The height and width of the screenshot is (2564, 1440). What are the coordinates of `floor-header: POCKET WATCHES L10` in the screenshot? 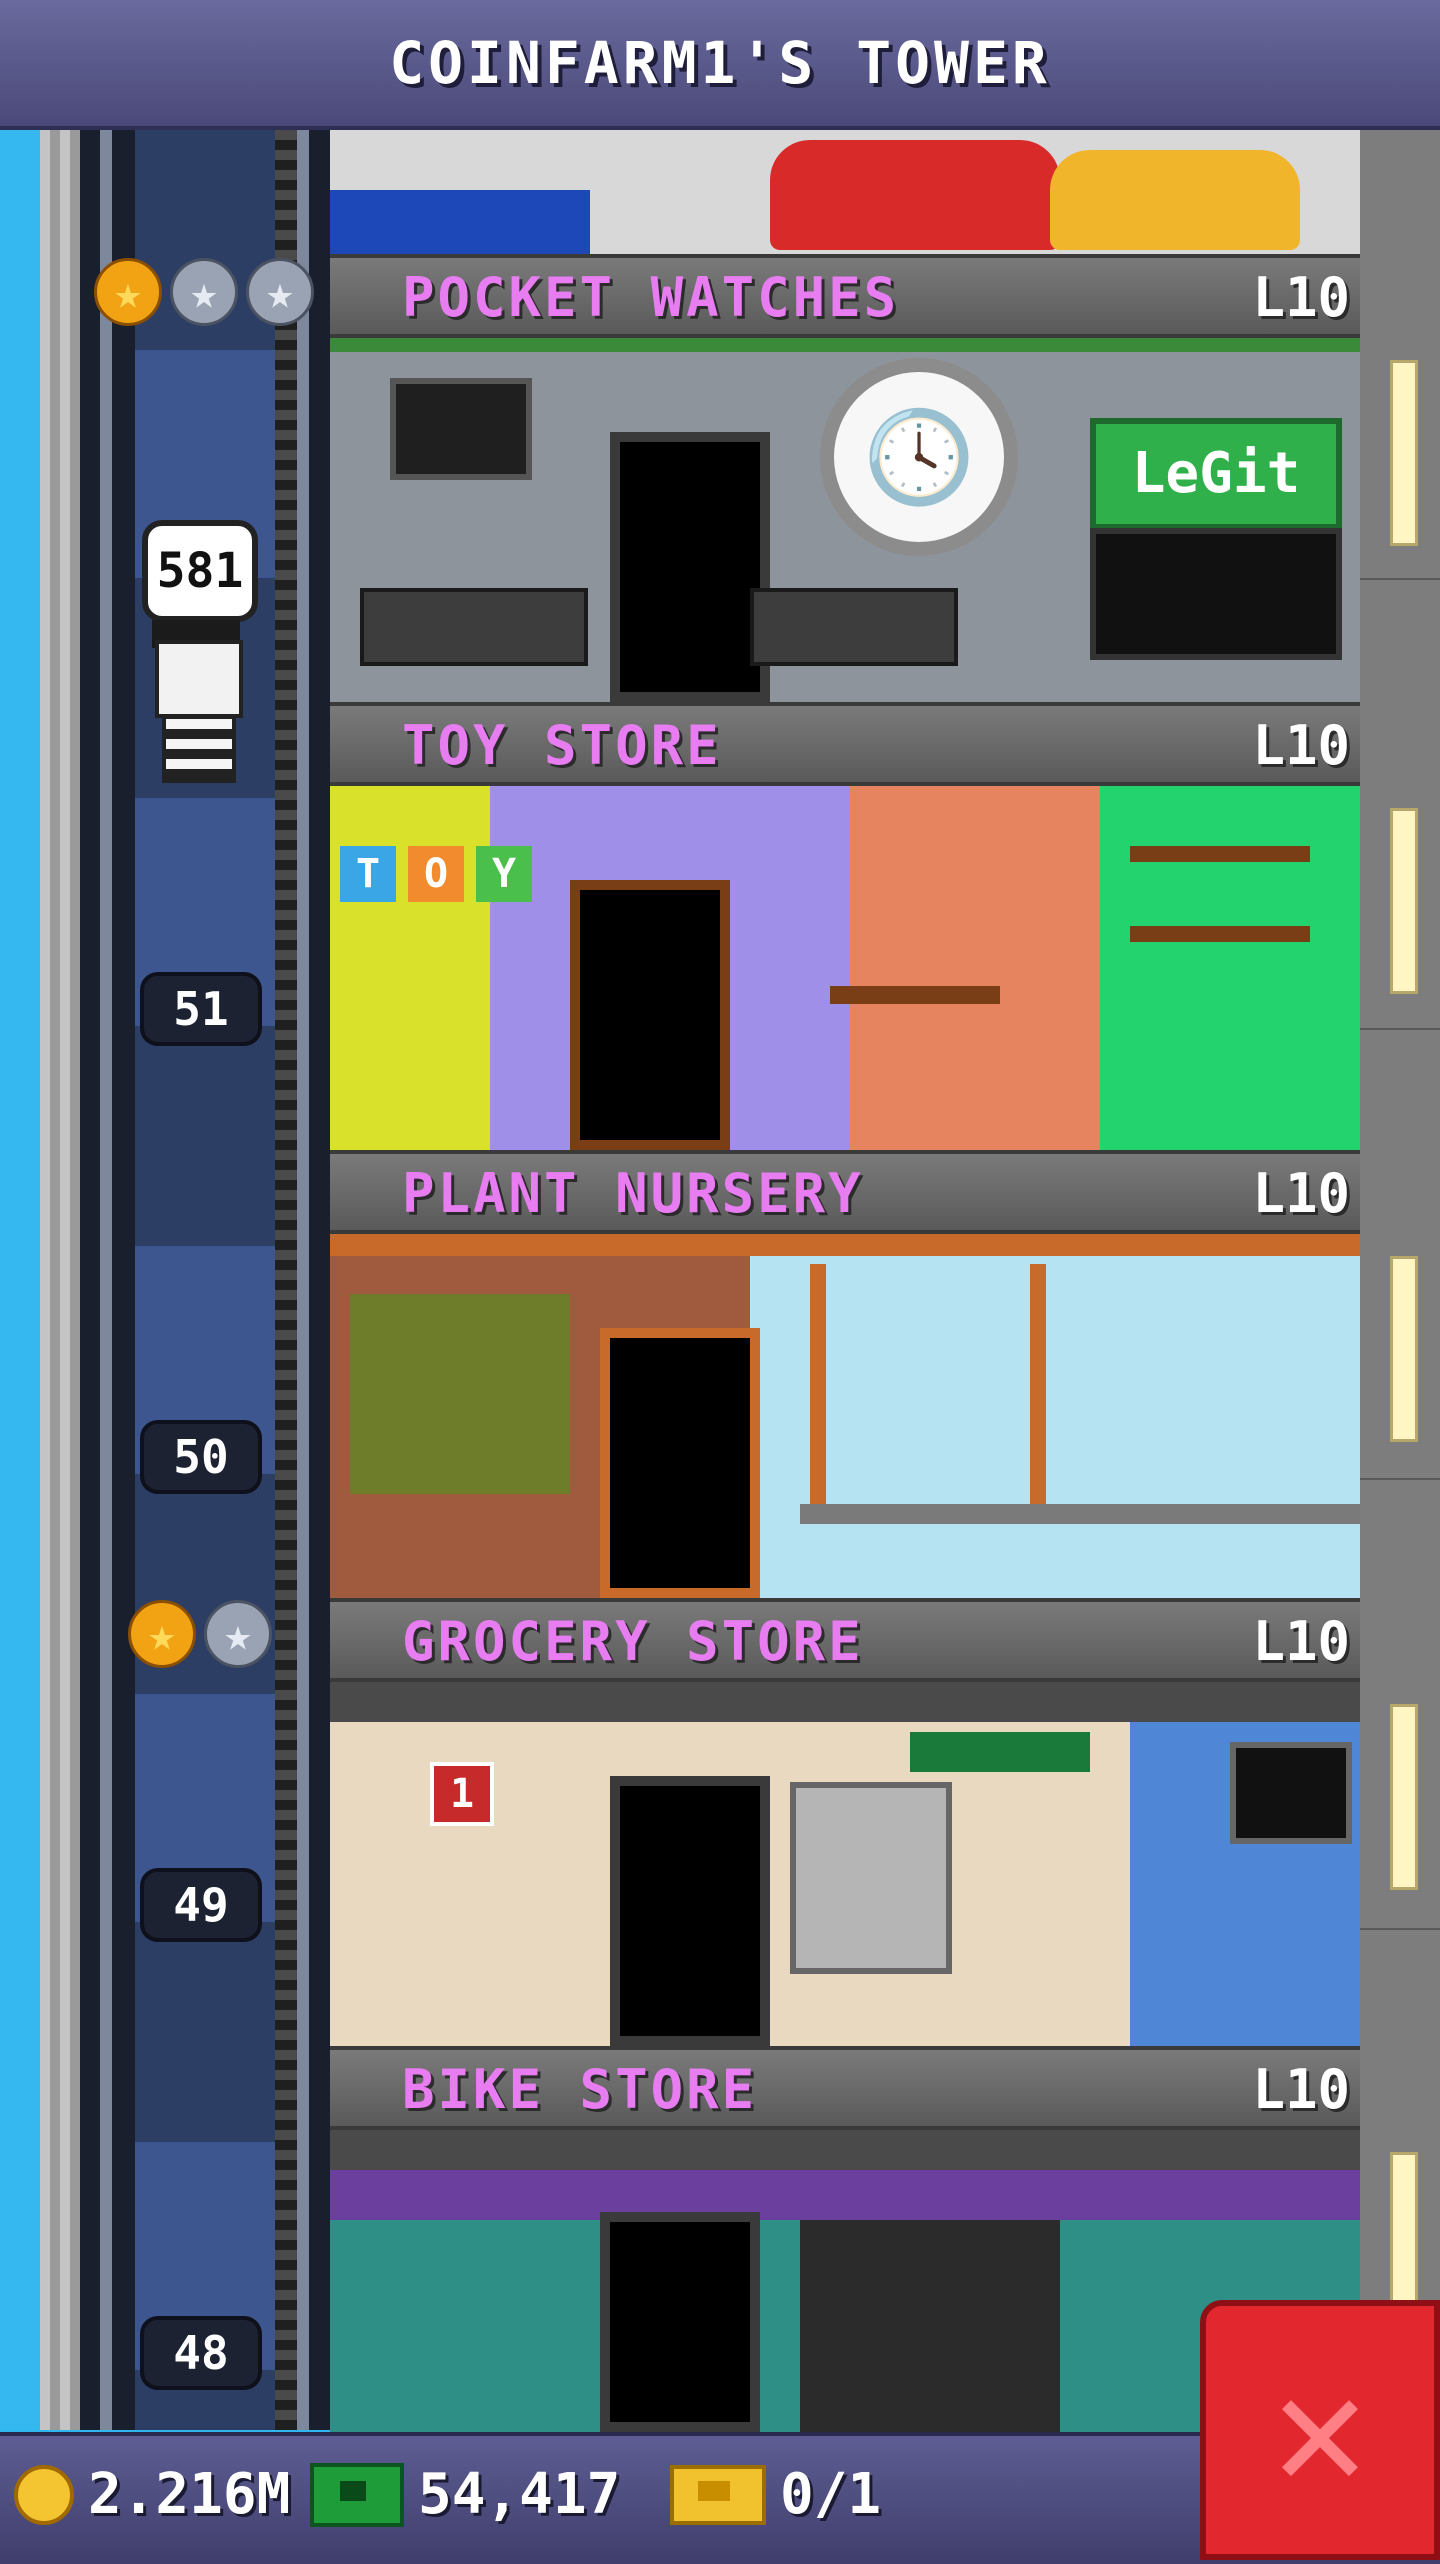 It's located at (845, 296).